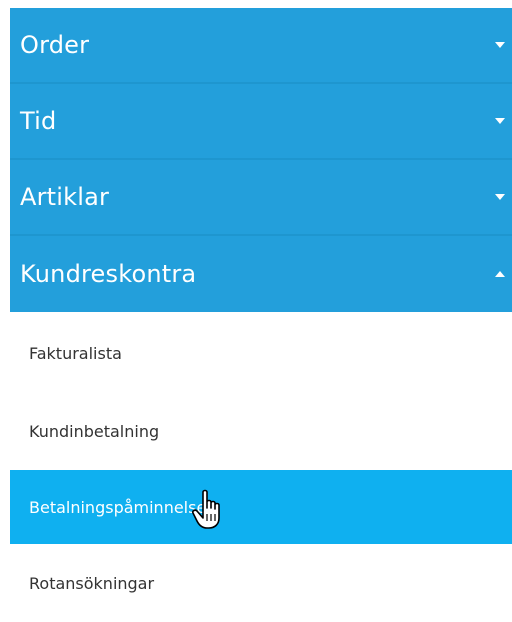 This screenshot has width=512, height=622. What do you see at coordinates (55, 45) in the screenshot?
I see `menu-section-label: Order` at bounding box center [55, 45].